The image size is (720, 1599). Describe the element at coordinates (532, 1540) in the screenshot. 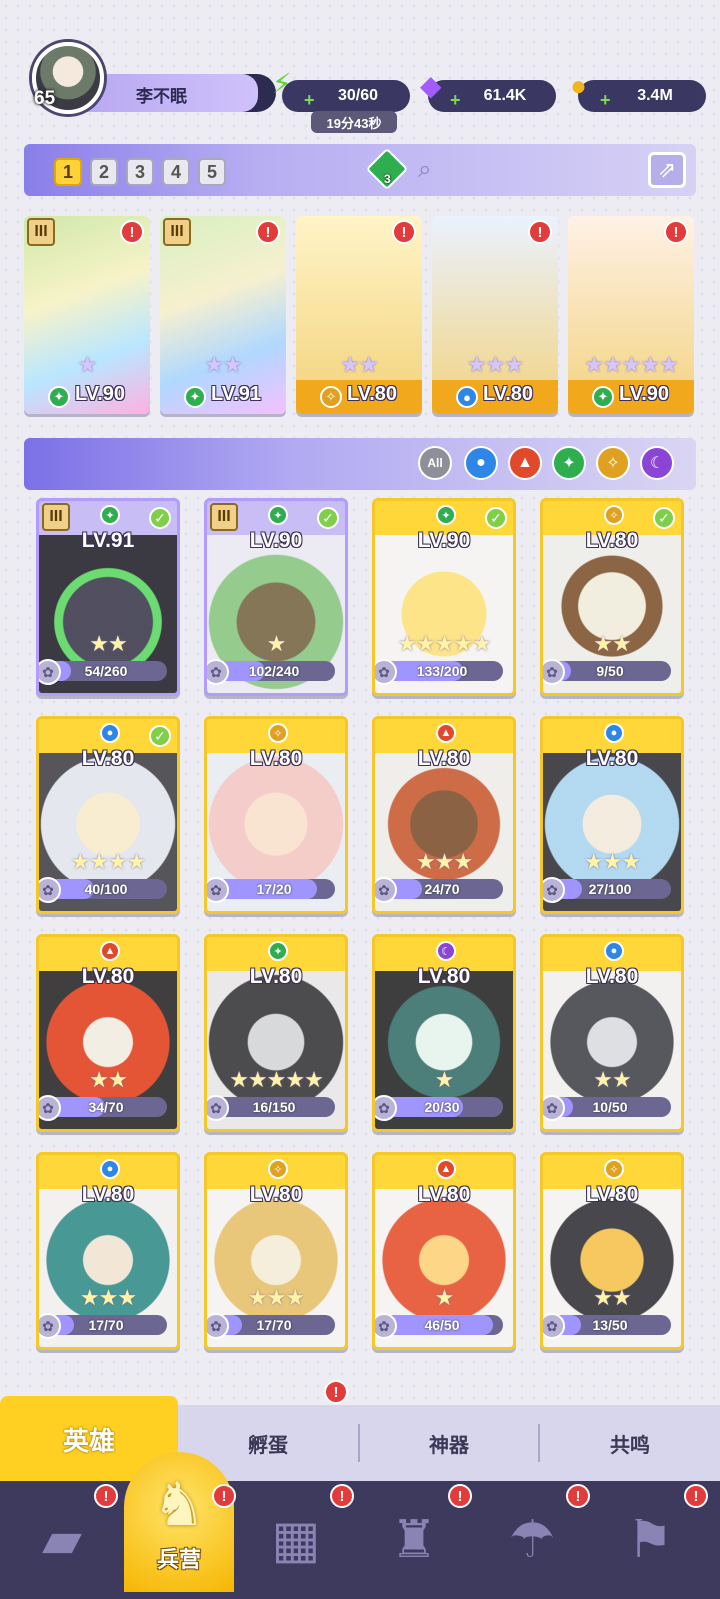

I see `nav-shop: ☂` at that location.